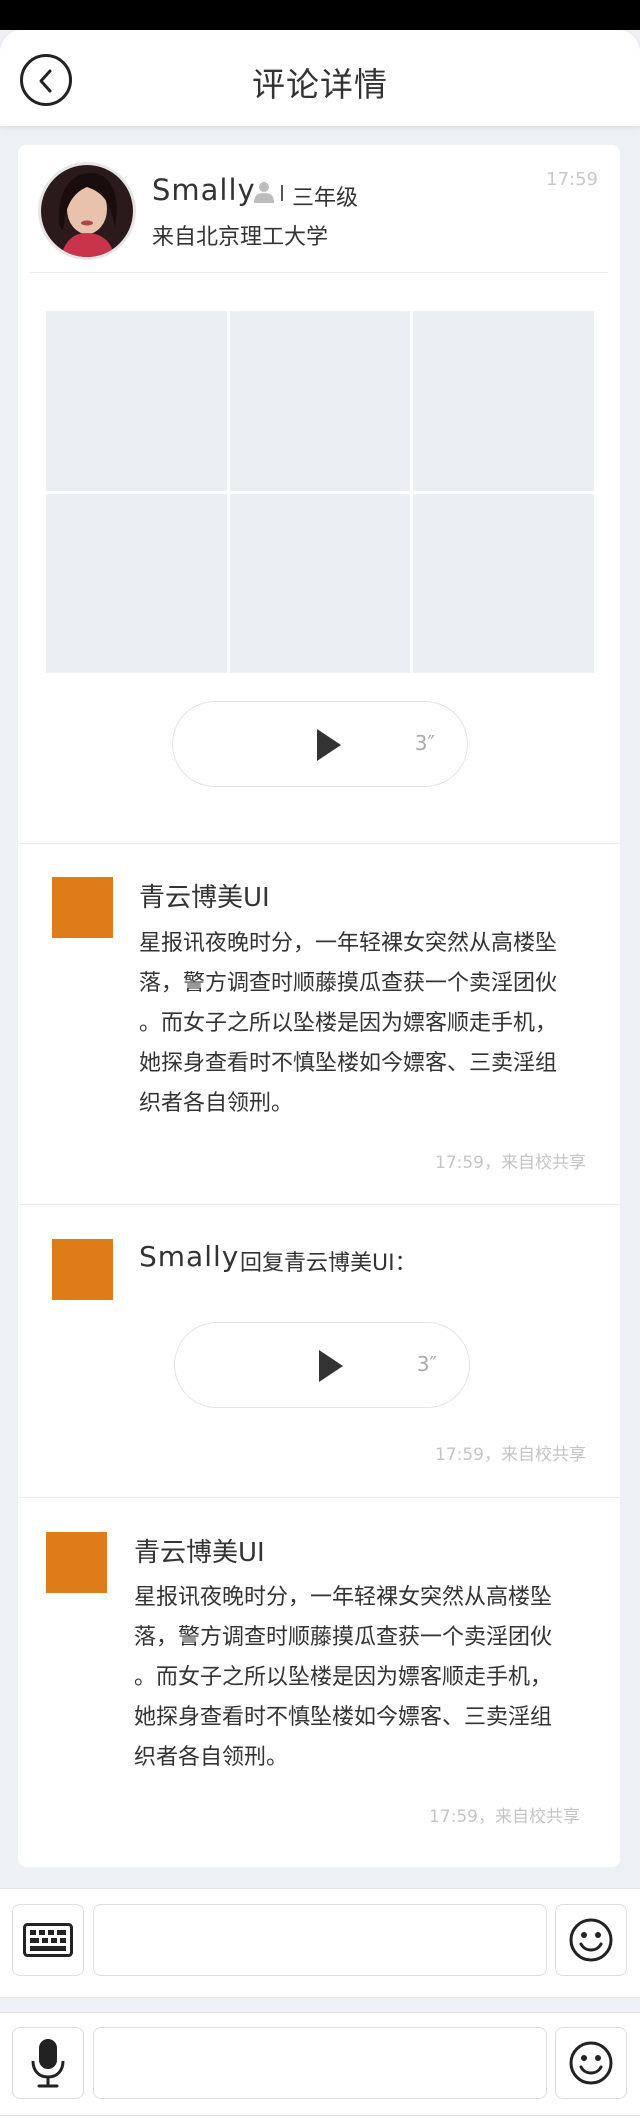  What do you see at coordinates (204, 190) in the screenshot?
I see `author-name: Smally` at bounding box center [204, 190].